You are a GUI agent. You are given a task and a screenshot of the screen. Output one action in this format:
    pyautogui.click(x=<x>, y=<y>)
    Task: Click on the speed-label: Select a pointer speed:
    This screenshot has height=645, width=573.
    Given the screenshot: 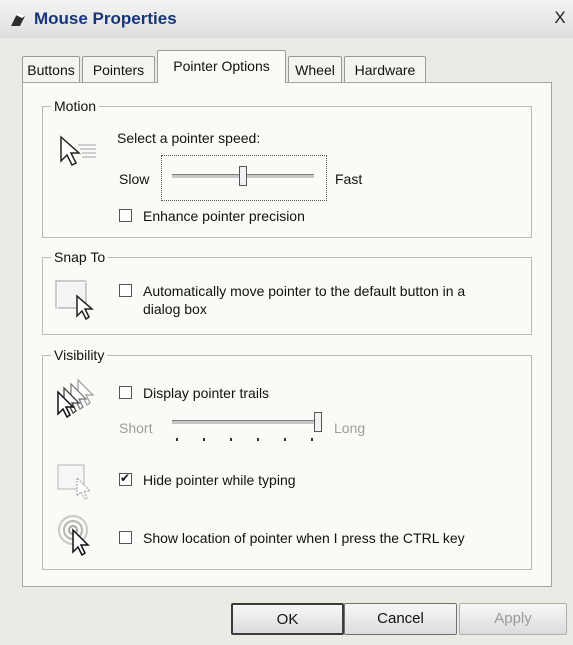 What is the action you would take?
    pyautogui.click(x=189, y=138)
    